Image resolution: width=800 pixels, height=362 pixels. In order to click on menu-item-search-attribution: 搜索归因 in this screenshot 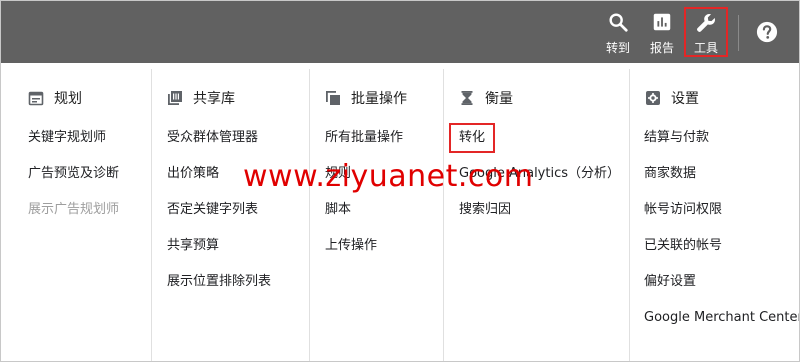, I will do `click(485, 210)`.